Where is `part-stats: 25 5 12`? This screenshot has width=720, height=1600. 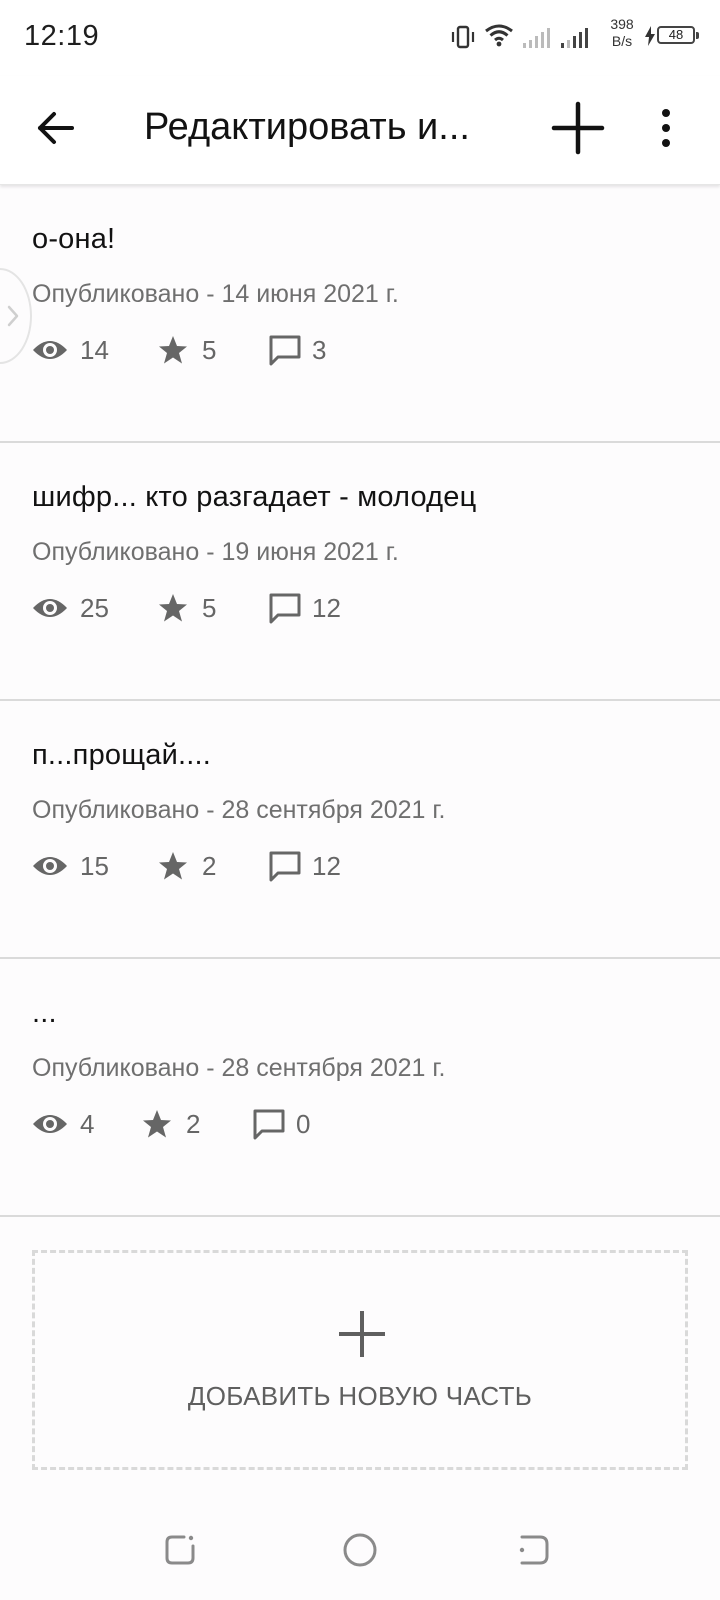
part-stats: 25 5 12 is located at coordinates (186, 608).